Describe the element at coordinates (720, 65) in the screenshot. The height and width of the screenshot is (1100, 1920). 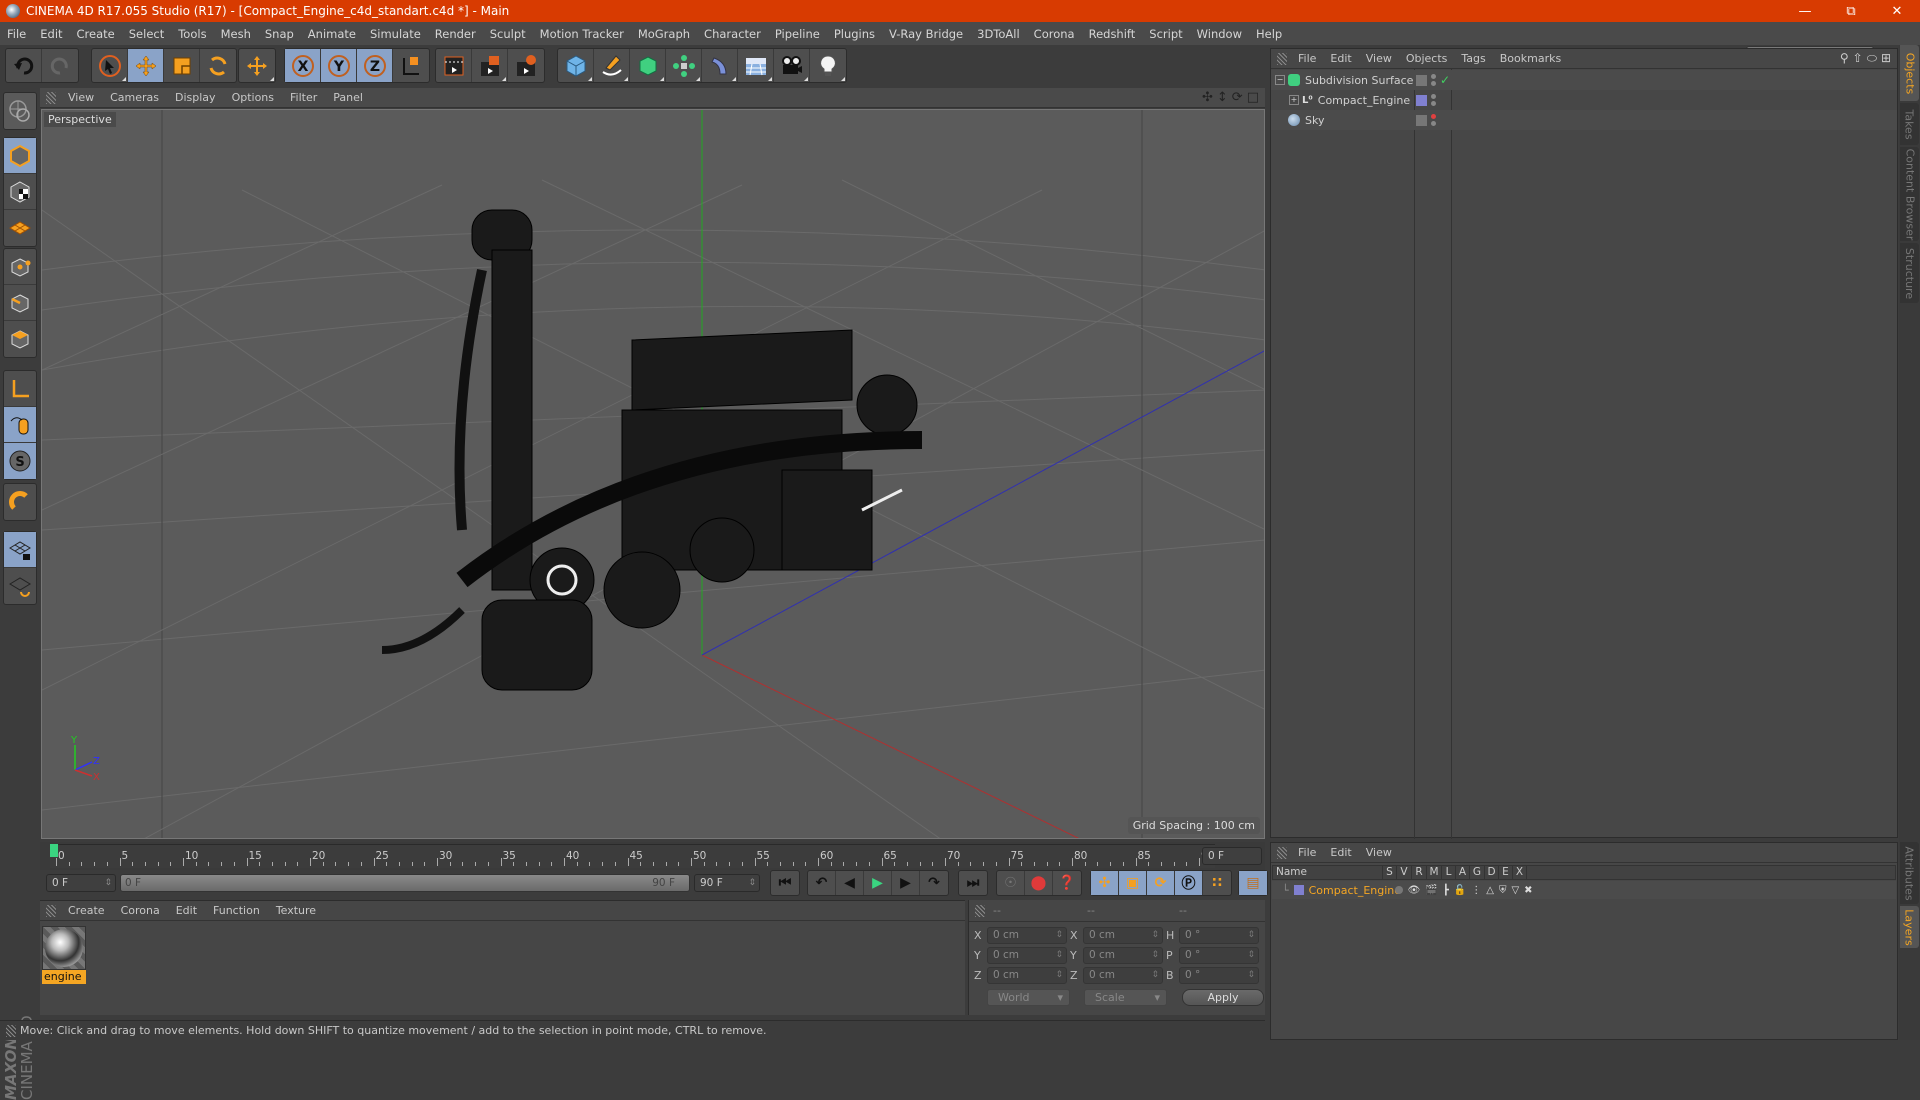
I see `deformer-button` at that location.